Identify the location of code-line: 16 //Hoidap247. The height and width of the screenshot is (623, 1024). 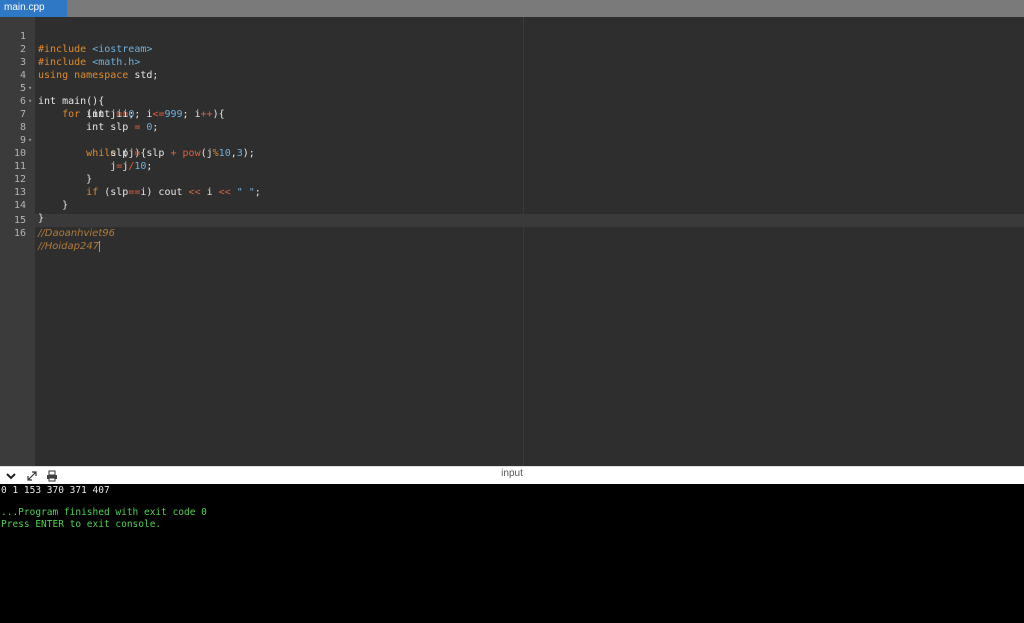
(512, 233).